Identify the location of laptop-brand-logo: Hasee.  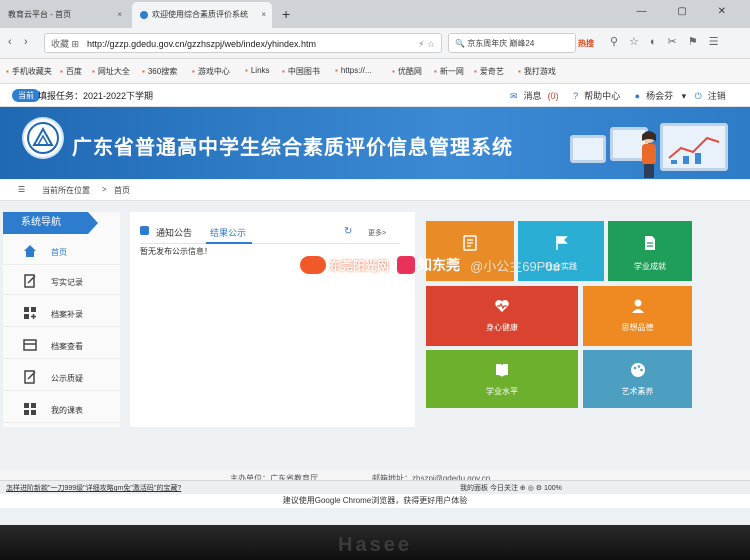
(375, 545).